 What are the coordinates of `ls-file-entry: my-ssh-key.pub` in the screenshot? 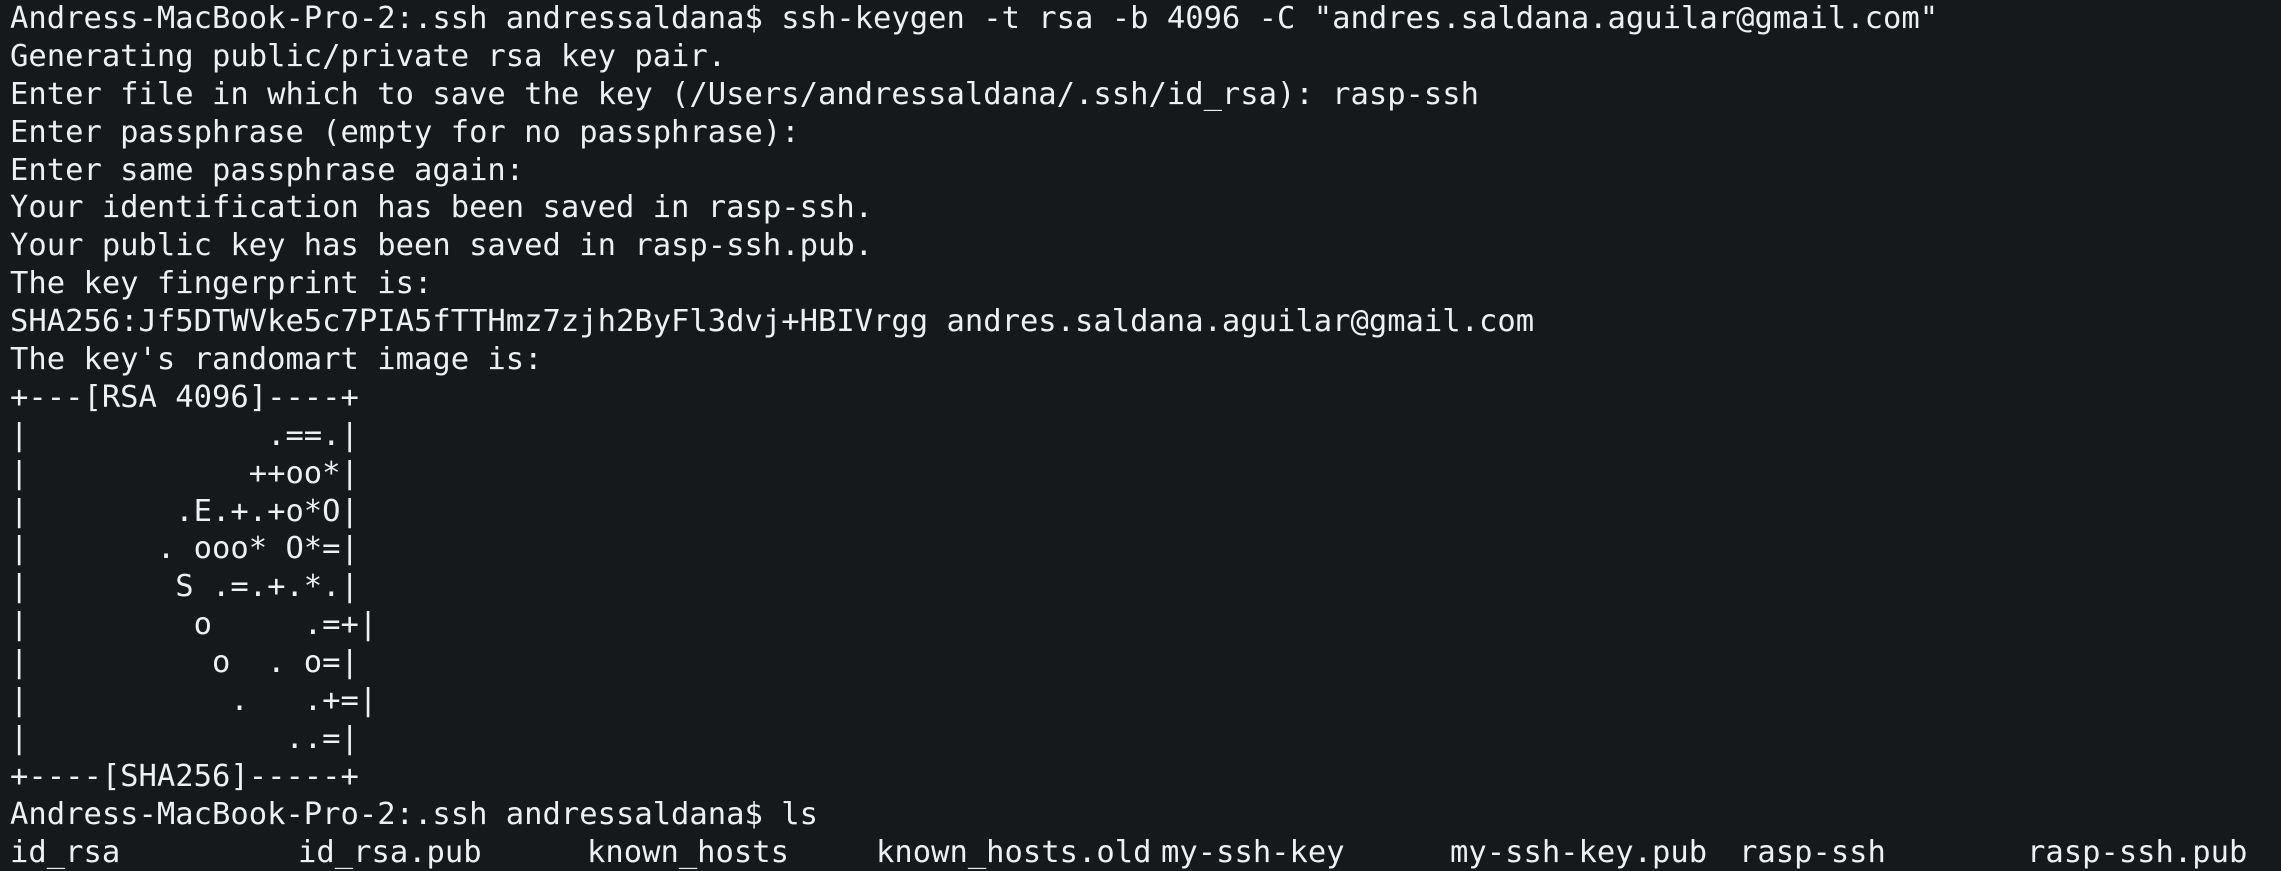 It's located at (1579, 852).